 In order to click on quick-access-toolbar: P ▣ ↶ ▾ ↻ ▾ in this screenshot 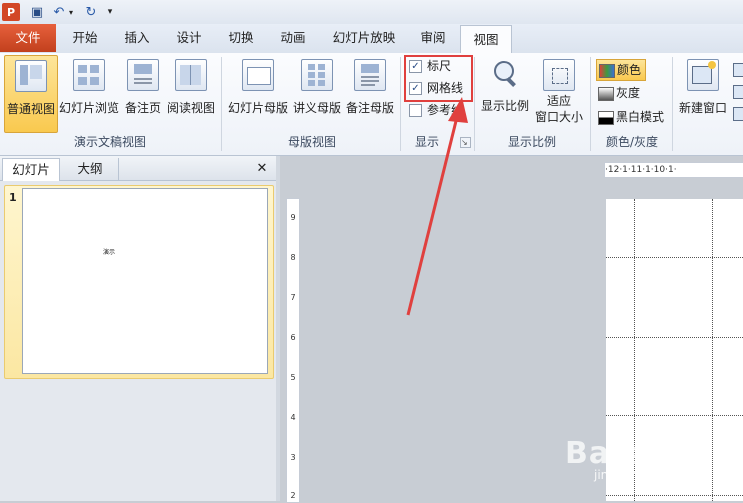, I will do `click(371, 12)`.